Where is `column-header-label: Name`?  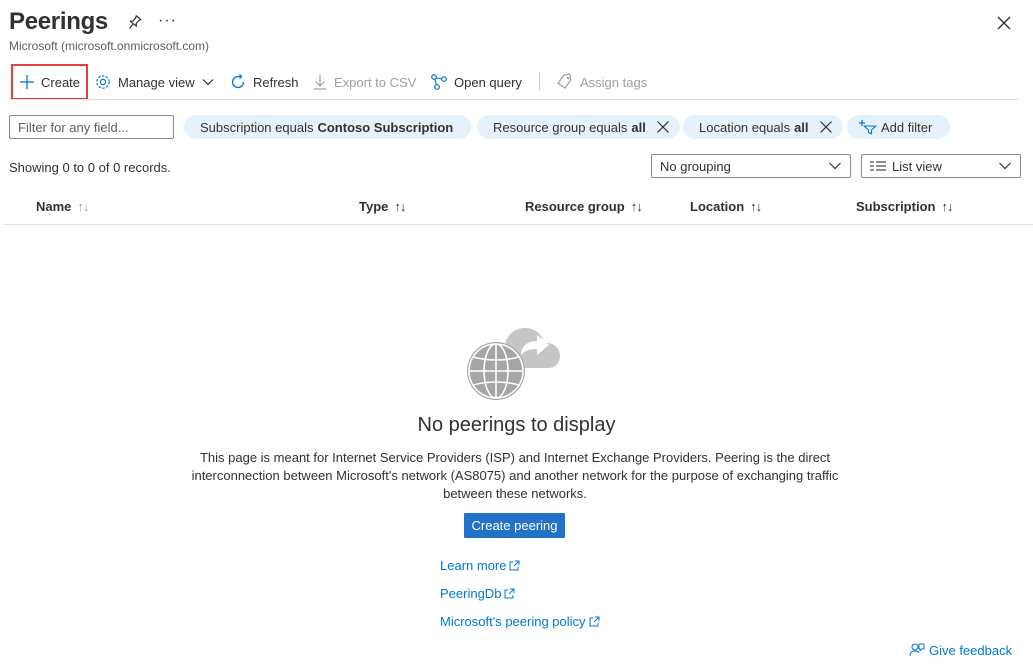 column-header-label: Name is located at coordinates (54, 206).